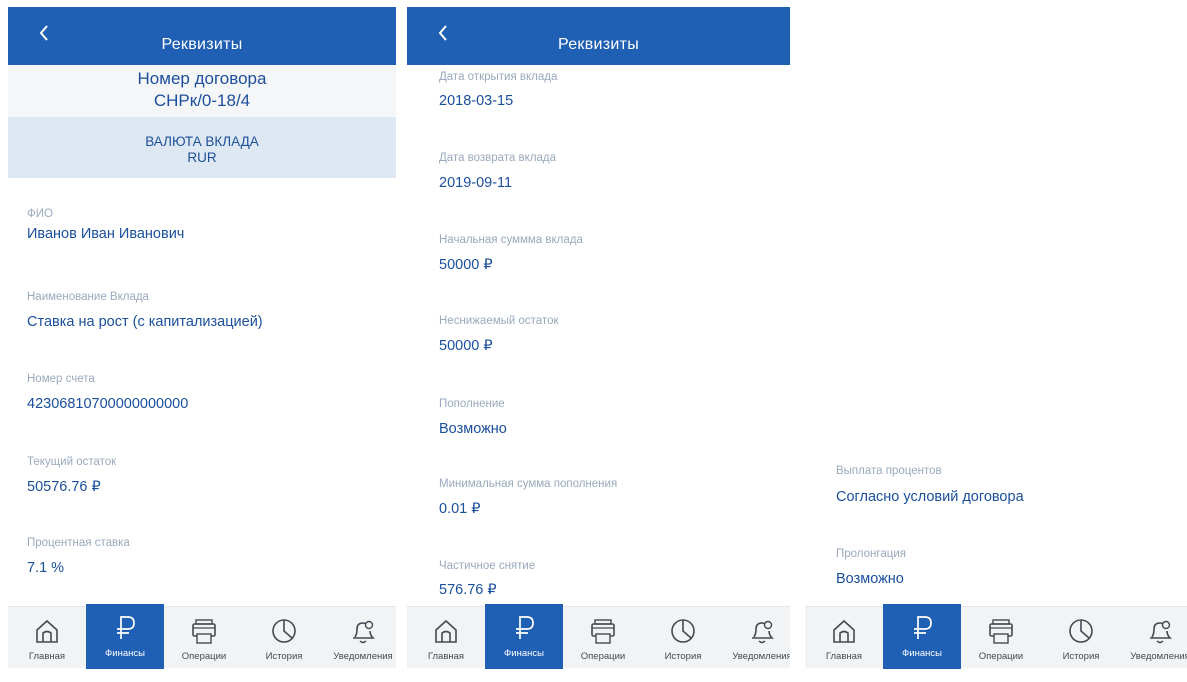 Image resolution: width=1187 pixels, height=682 pixels. I want to click on field-value-initial-sum: 50000 ₽, so click(466, 265).